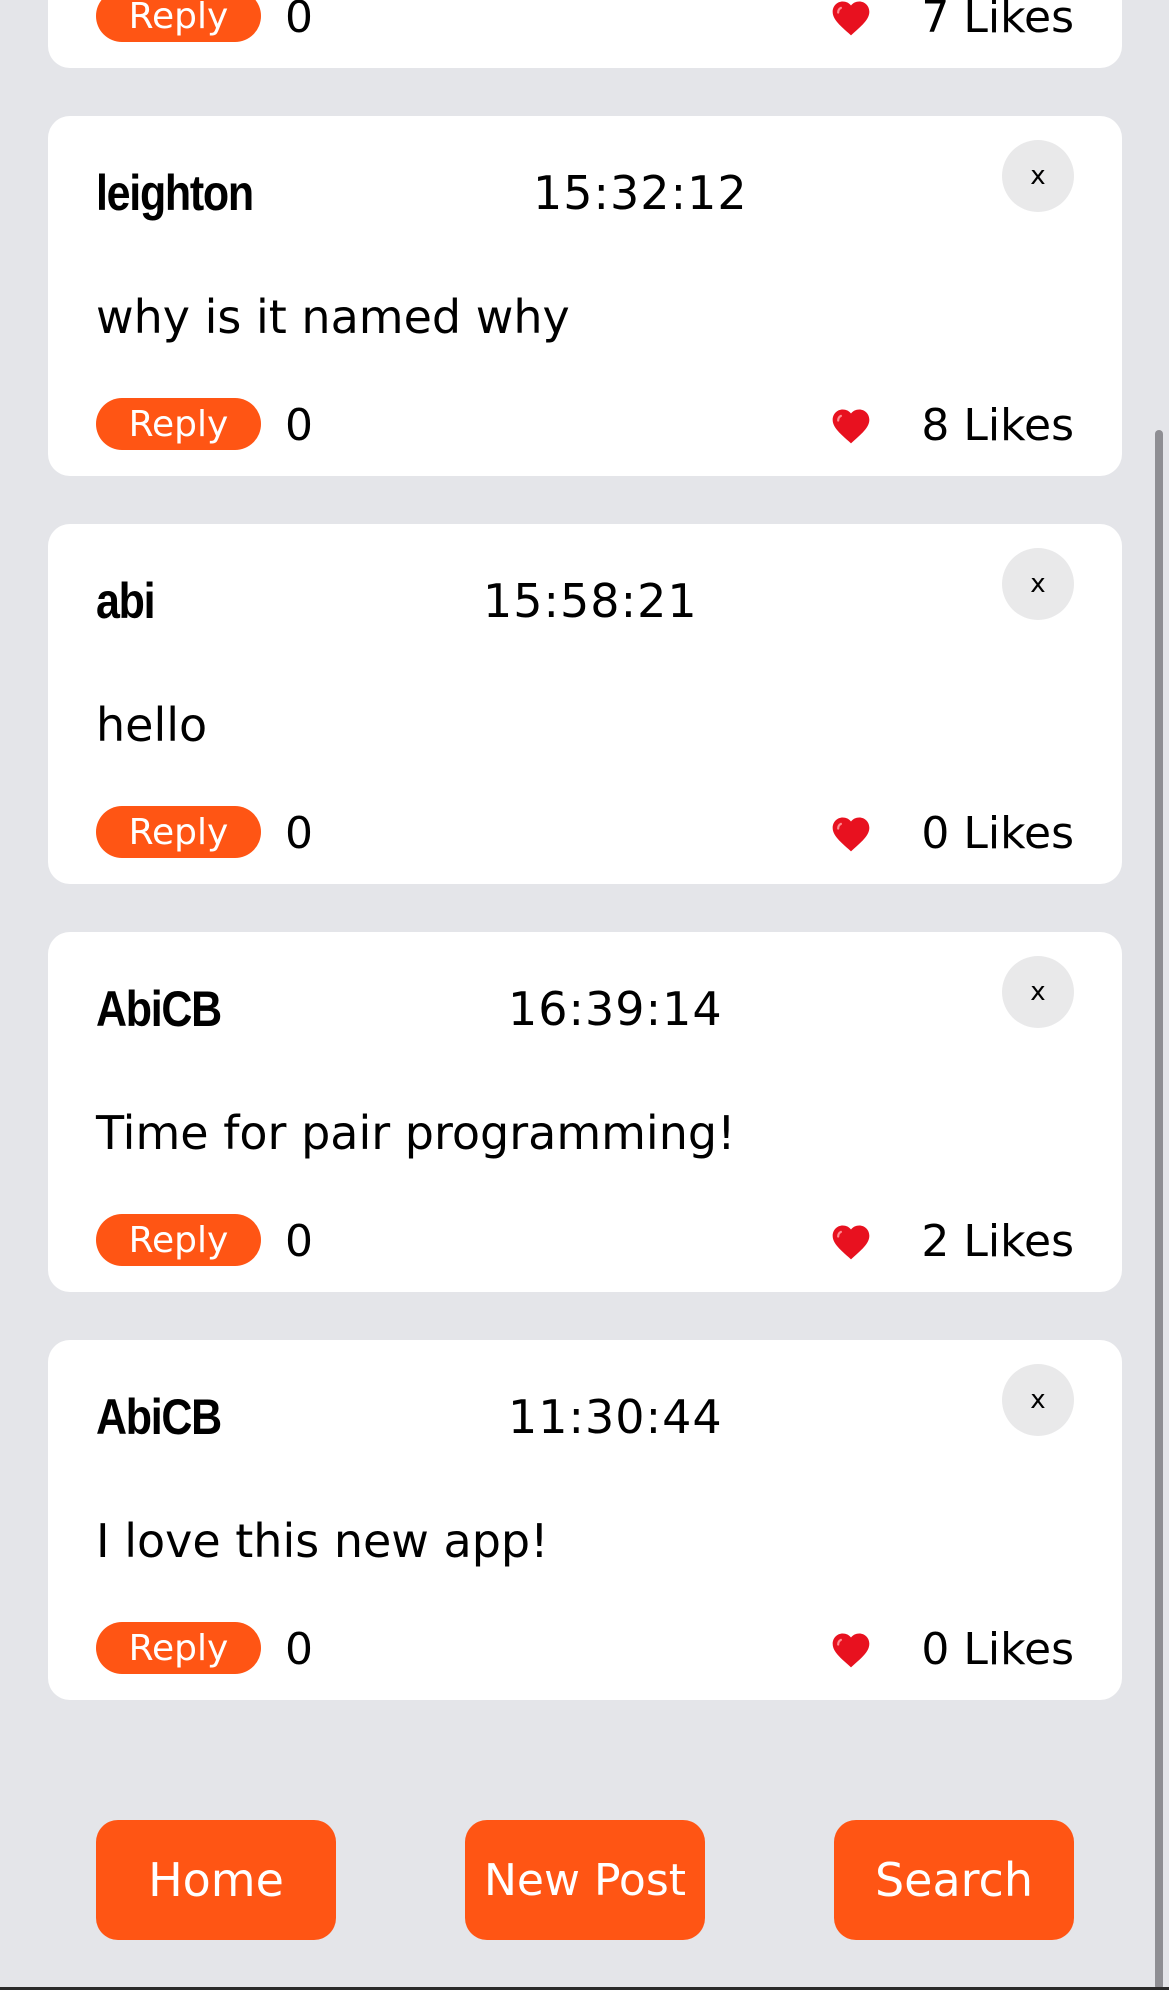  I want to click on scrollbar, so click(1159, 1210).